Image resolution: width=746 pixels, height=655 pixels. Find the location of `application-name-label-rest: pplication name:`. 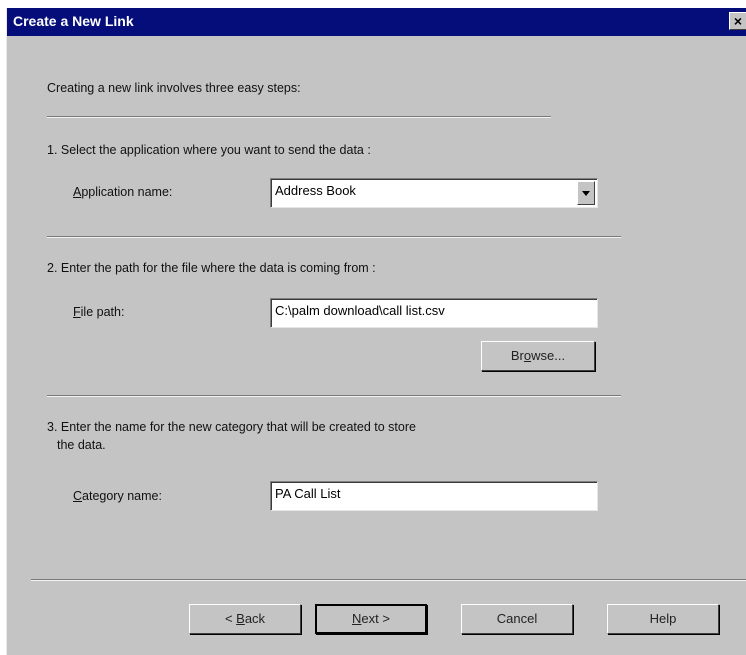

application-name-label-rest: pplication name: is located at coordinates (127, 192).